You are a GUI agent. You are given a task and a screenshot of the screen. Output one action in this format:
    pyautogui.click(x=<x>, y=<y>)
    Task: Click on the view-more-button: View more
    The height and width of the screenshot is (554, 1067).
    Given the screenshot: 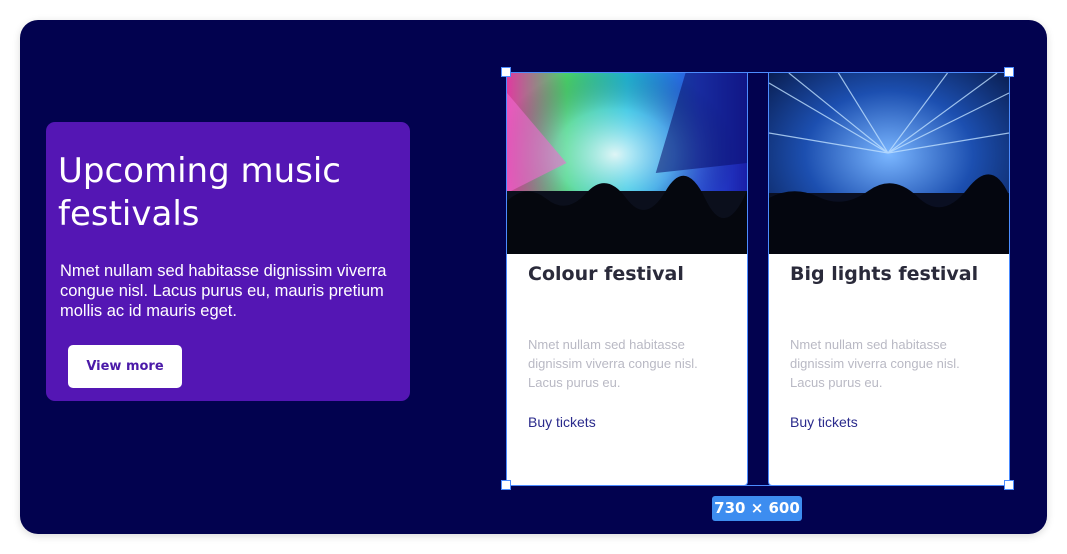 What is the action you would take?
    pyautogui.click(x=125, y=366)
    